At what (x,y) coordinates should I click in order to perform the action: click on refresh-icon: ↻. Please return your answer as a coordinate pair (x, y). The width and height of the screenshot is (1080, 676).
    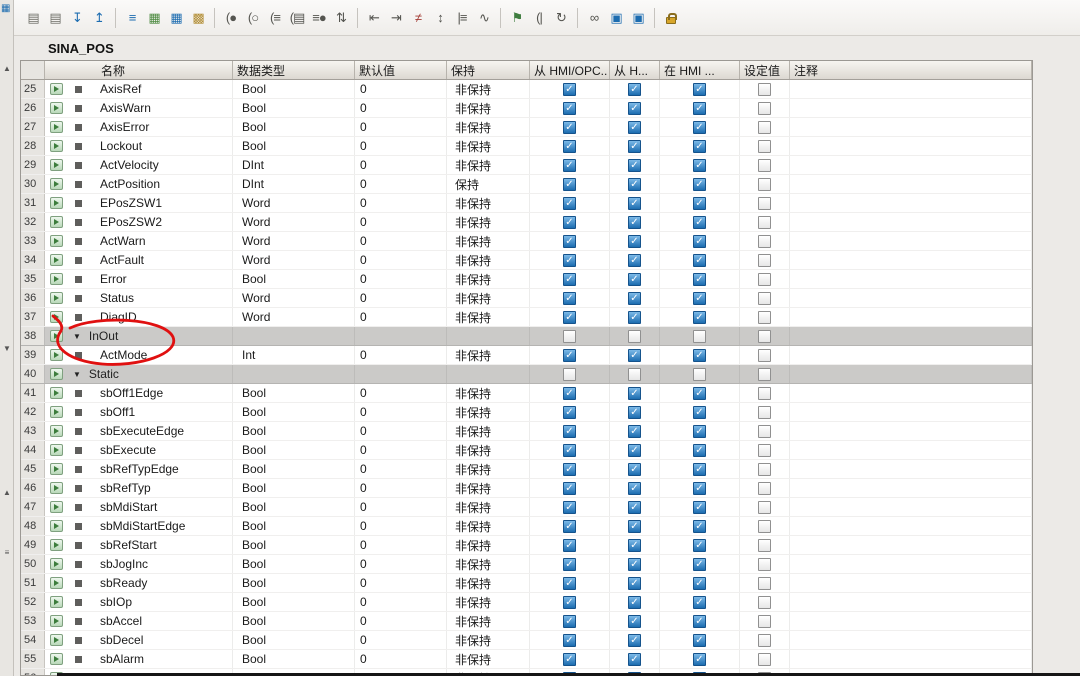
    Looking at the image, I should click on (561, 18).